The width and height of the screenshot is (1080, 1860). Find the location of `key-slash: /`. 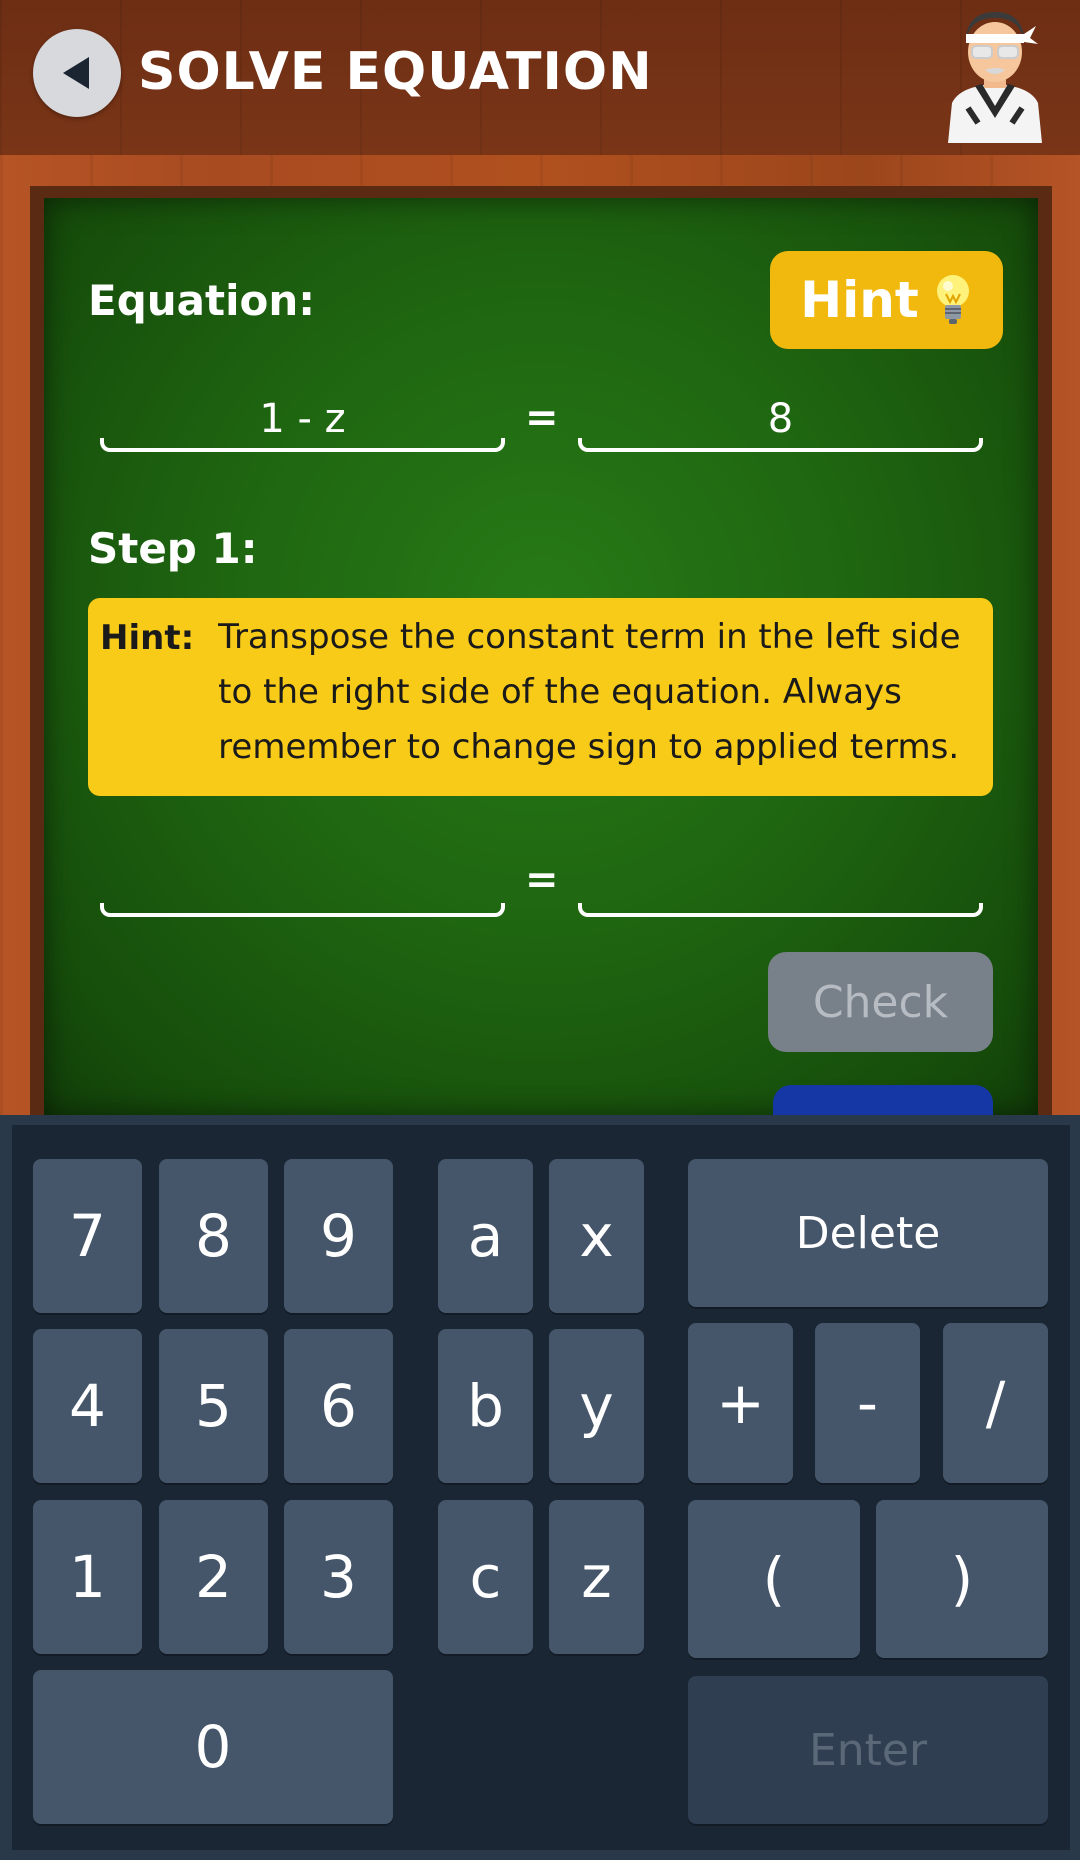

key-slash: / is located at coordinates (995, 1403).